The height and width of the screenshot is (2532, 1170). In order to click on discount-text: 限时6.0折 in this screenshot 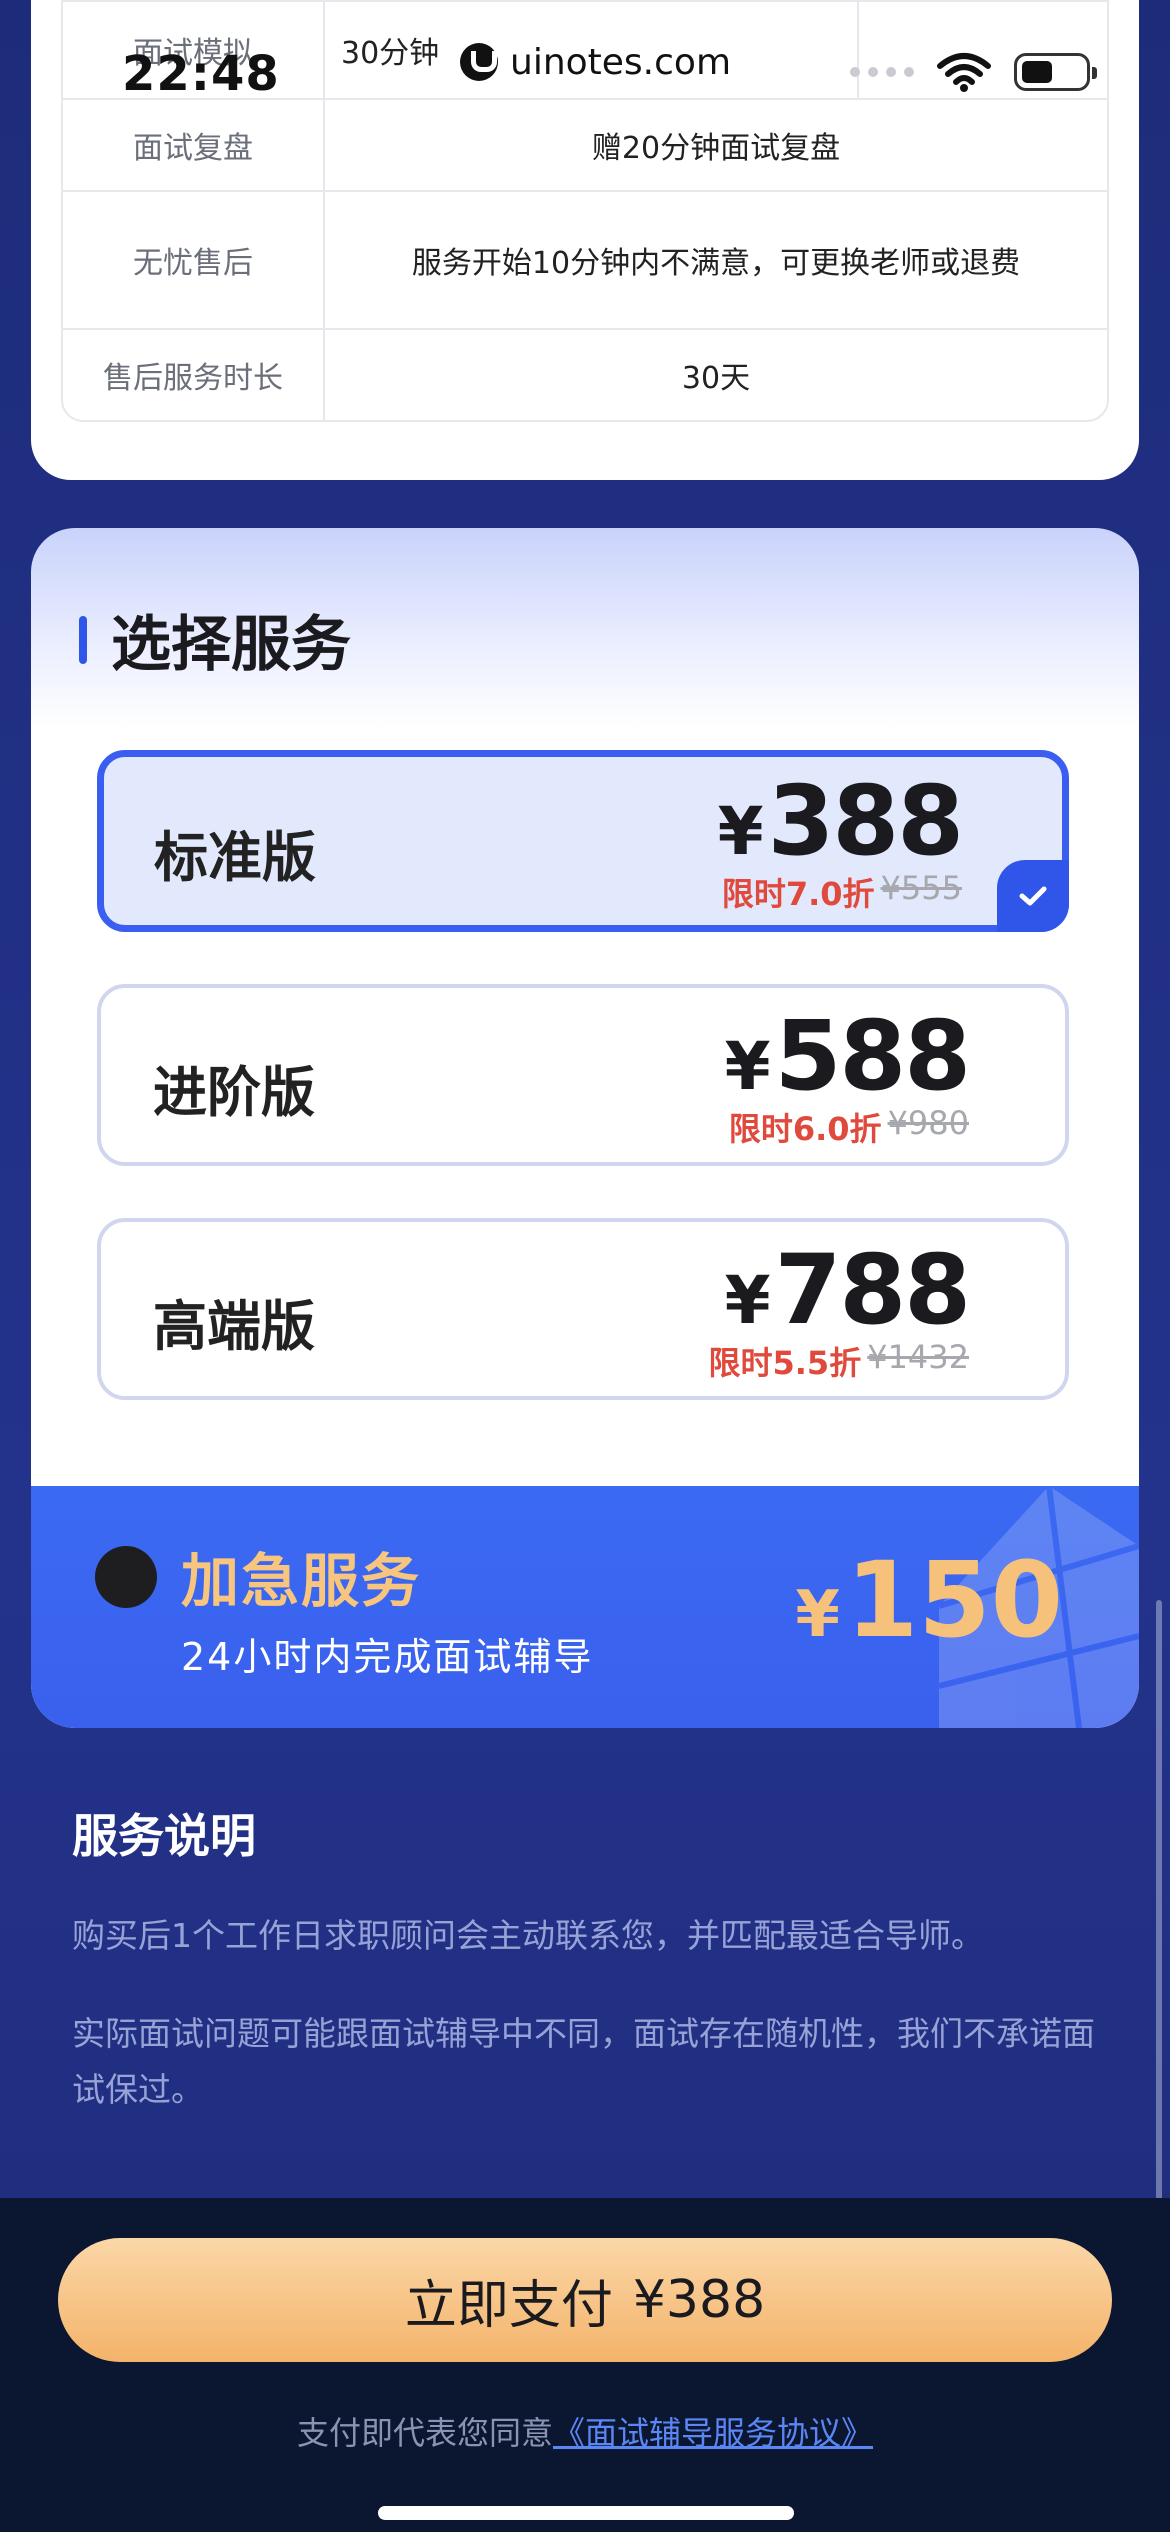, I will do `click(805, 1129)`.